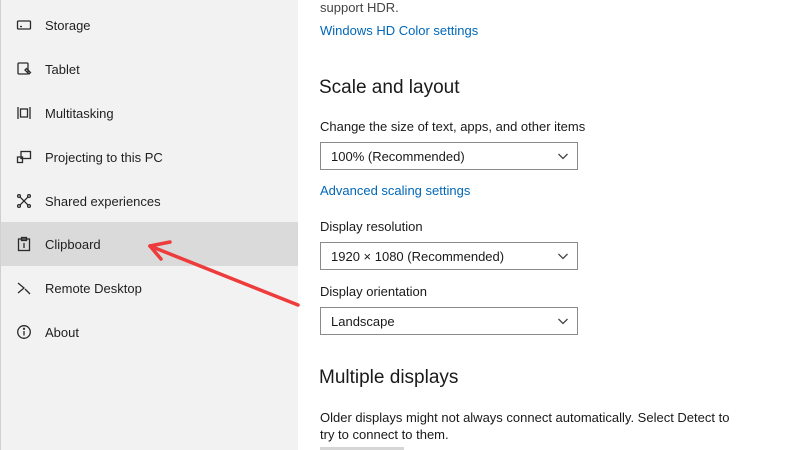 This screenshot has width=800, height=450. Describe the element at coordinates (73, 244) in the screenshot. I see `sidebar-item-label: Clipboard` at that location.